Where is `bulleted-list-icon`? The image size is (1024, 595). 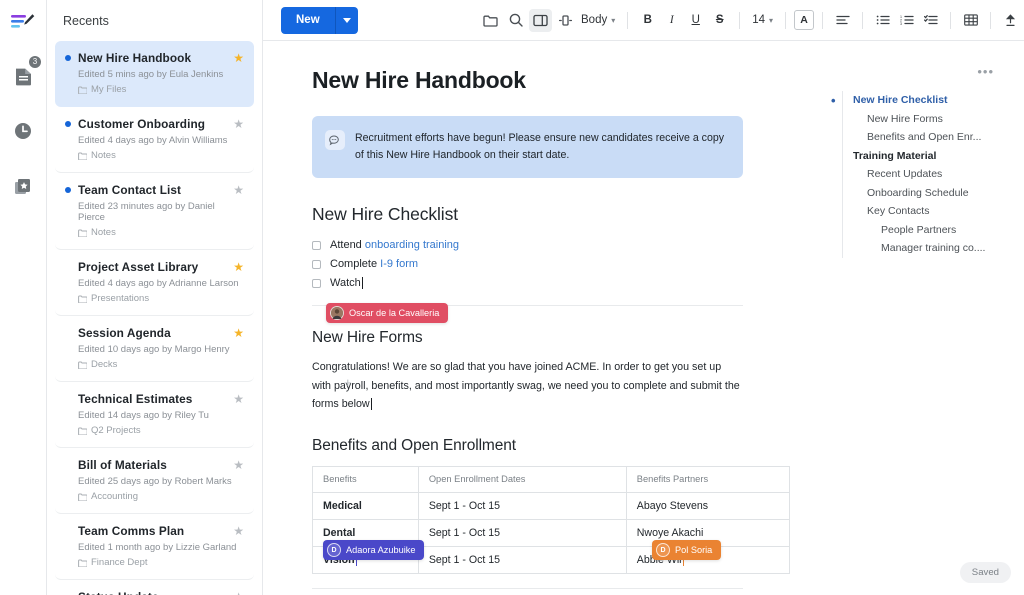 bulleted-list-icon is located at coordinates (882, 20).